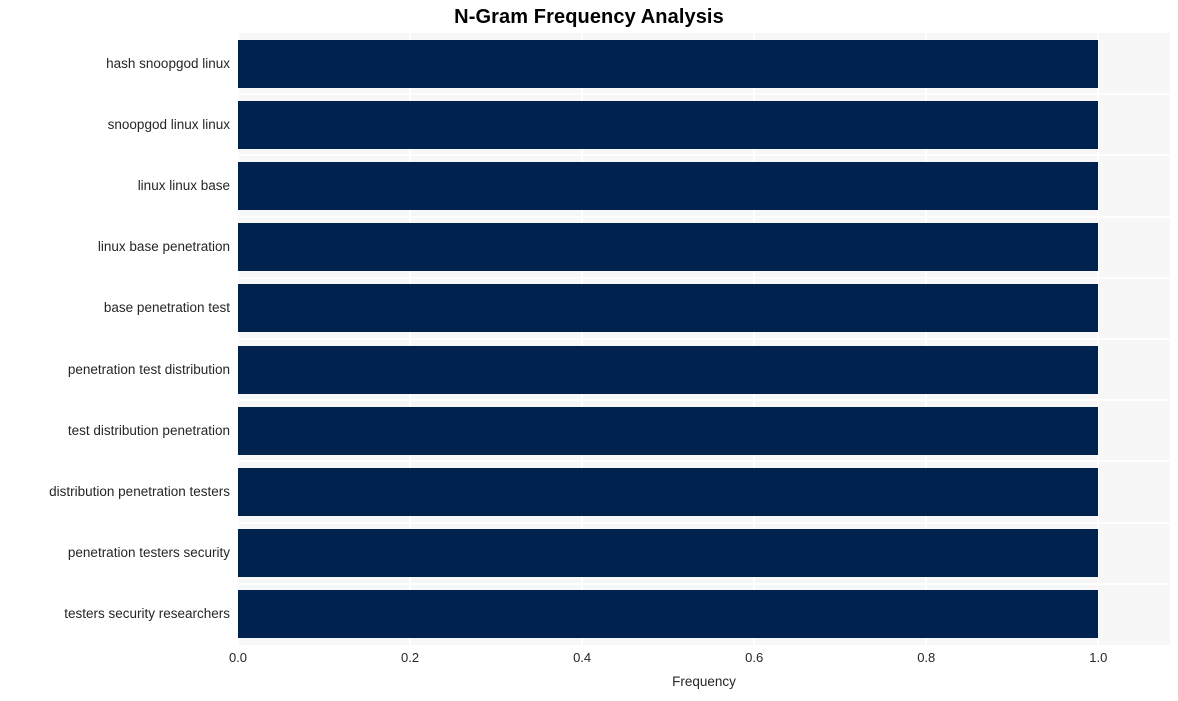 The width and height of the screenshot is (1178, 701). I want to click on x-tick-label: 0.2, so click(410, 657).